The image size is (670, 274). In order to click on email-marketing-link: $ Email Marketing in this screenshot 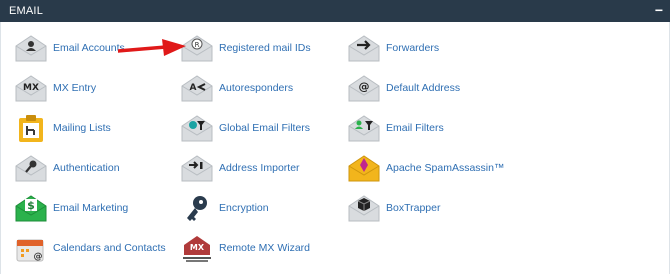, I will do `click(71, 208)`.